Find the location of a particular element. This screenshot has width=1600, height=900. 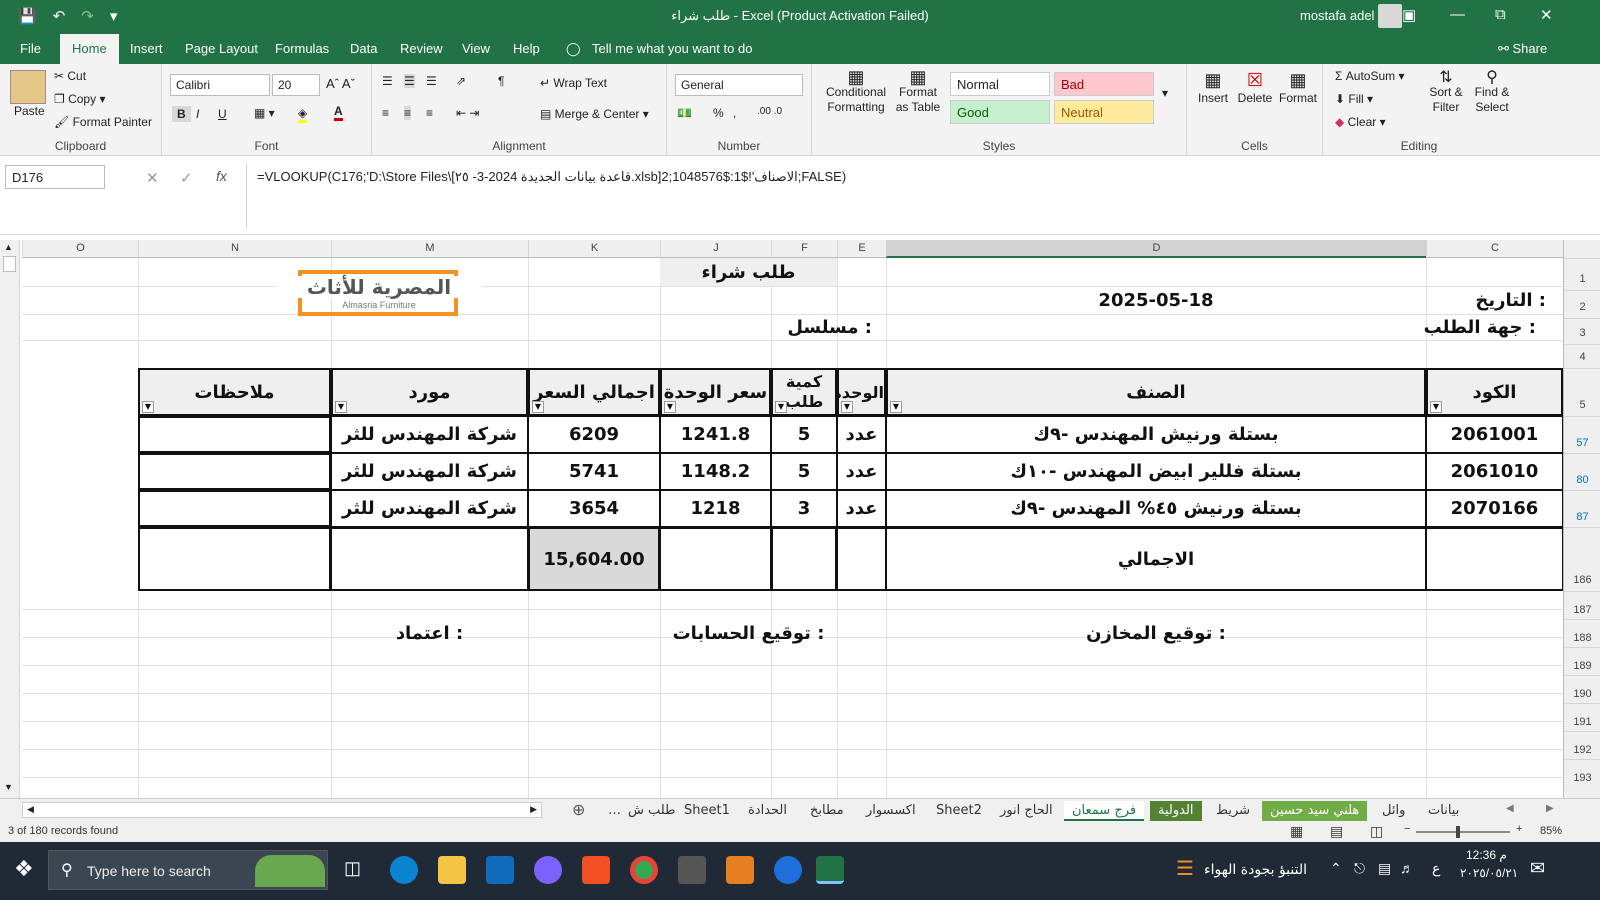

zoom-in-icon: + is located at coordinates (1519, 829).